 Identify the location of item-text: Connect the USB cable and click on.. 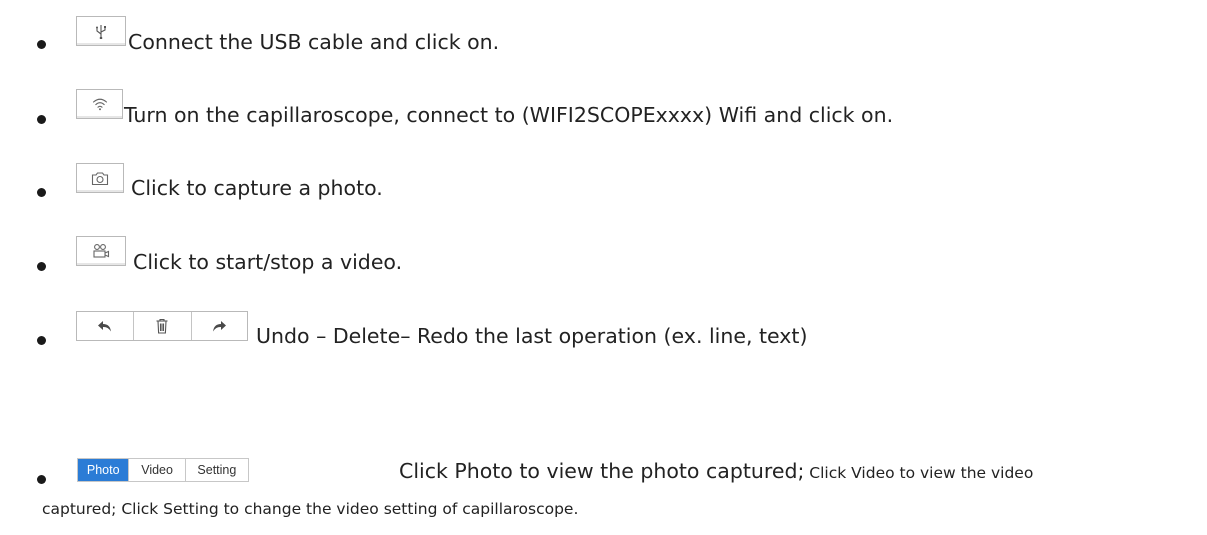
(314, 42).